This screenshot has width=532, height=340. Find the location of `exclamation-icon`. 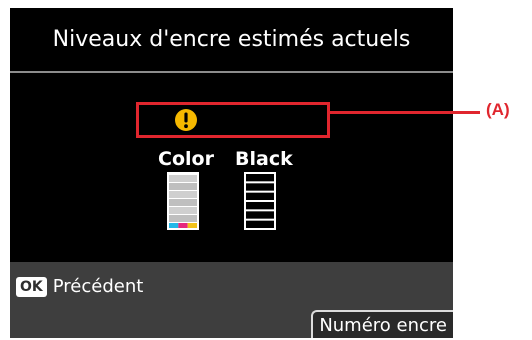

exclamation-icon is located at coordinates (186, 120).